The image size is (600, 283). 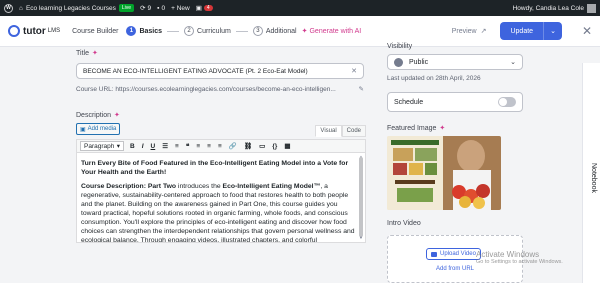 What do you see at coordinates (507, 102) in the screenshot?
I see `schedule-toggle` at bounding box center [507, 102].